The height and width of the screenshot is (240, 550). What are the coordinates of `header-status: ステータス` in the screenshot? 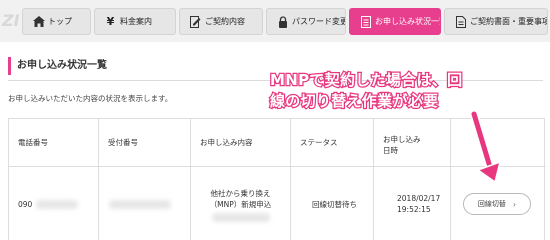 It's located at (332, 143).